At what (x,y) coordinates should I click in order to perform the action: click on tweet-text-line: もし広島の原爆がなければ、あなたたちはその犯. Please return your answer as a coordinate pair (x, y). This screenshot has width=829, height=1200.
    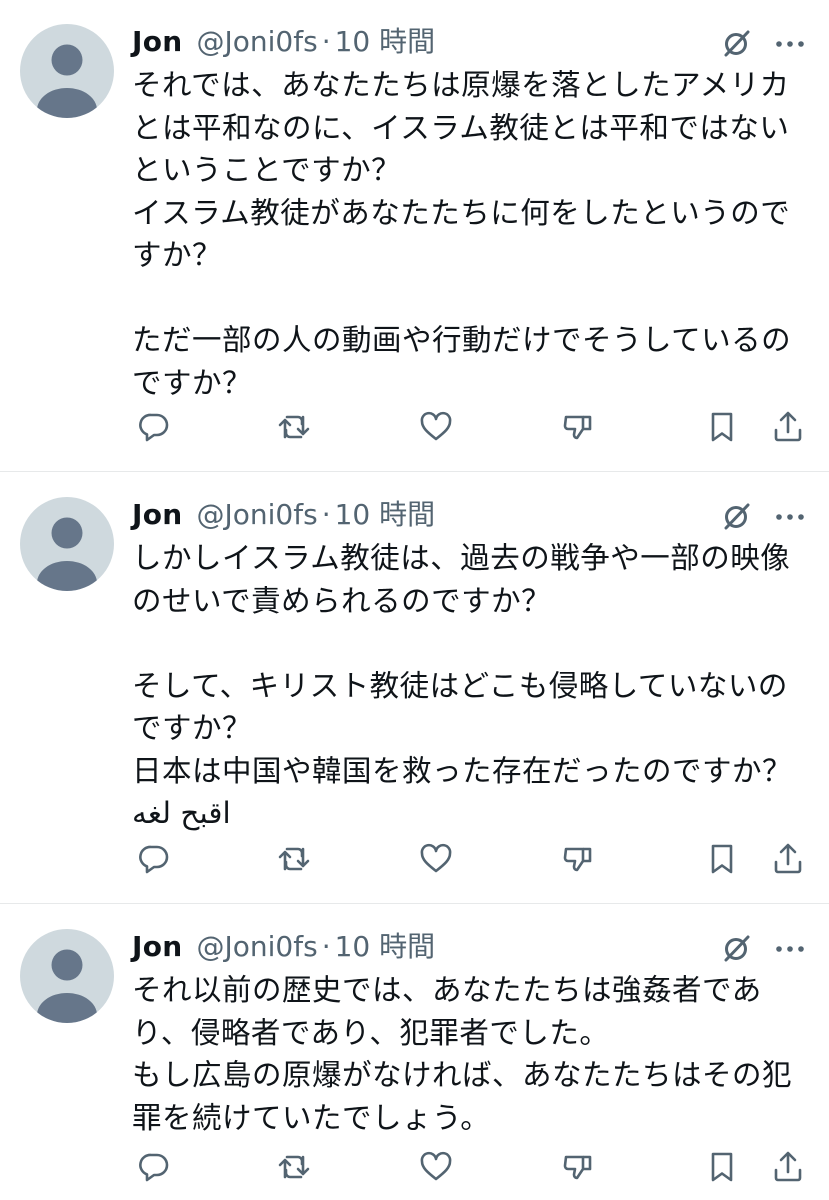
    Looking at the image, I should click on (462, 1075).